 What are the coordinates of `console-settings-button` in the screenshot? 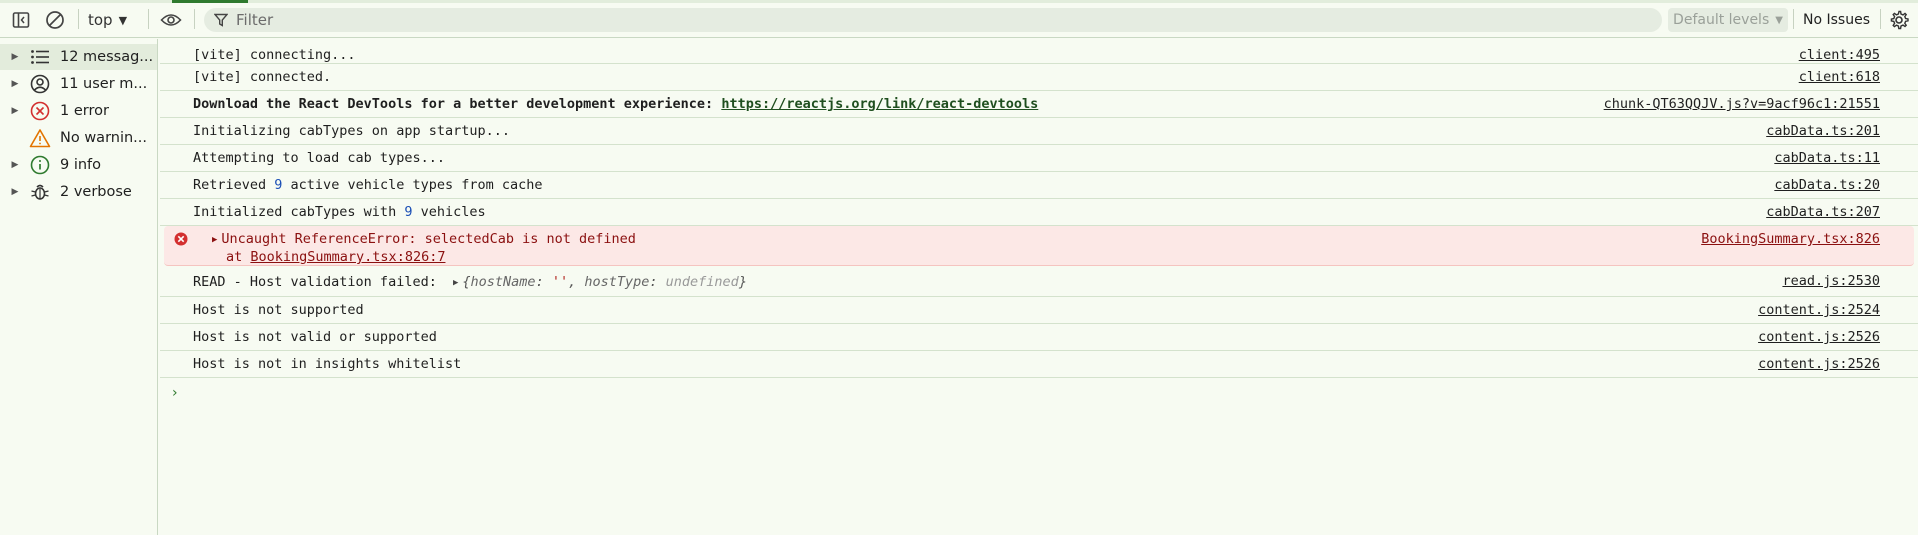 It's located at (1899, 20).